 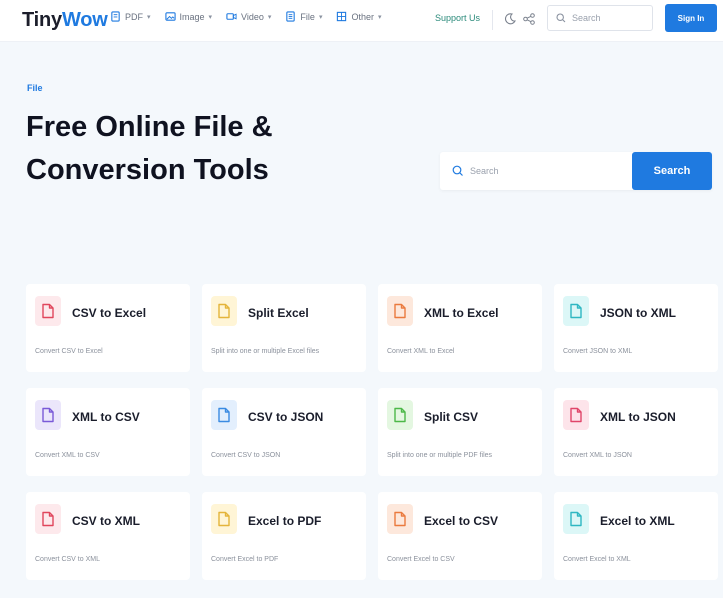 What do you see at coordinates (440, 455) in the screenshot?
I see `tool-card-description: Split into one or multiple PDF files` at bounding box center [440, 455].